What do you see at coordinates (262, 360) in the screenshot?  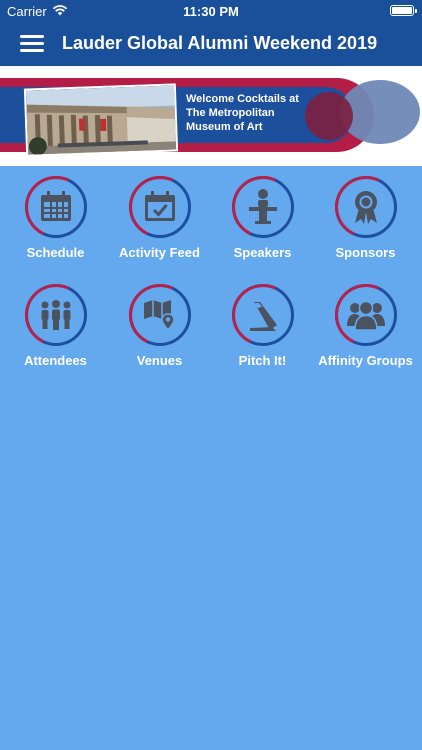 I see `menu-label-pitch-it: Pitch It!` at bounding box center [262, 360].